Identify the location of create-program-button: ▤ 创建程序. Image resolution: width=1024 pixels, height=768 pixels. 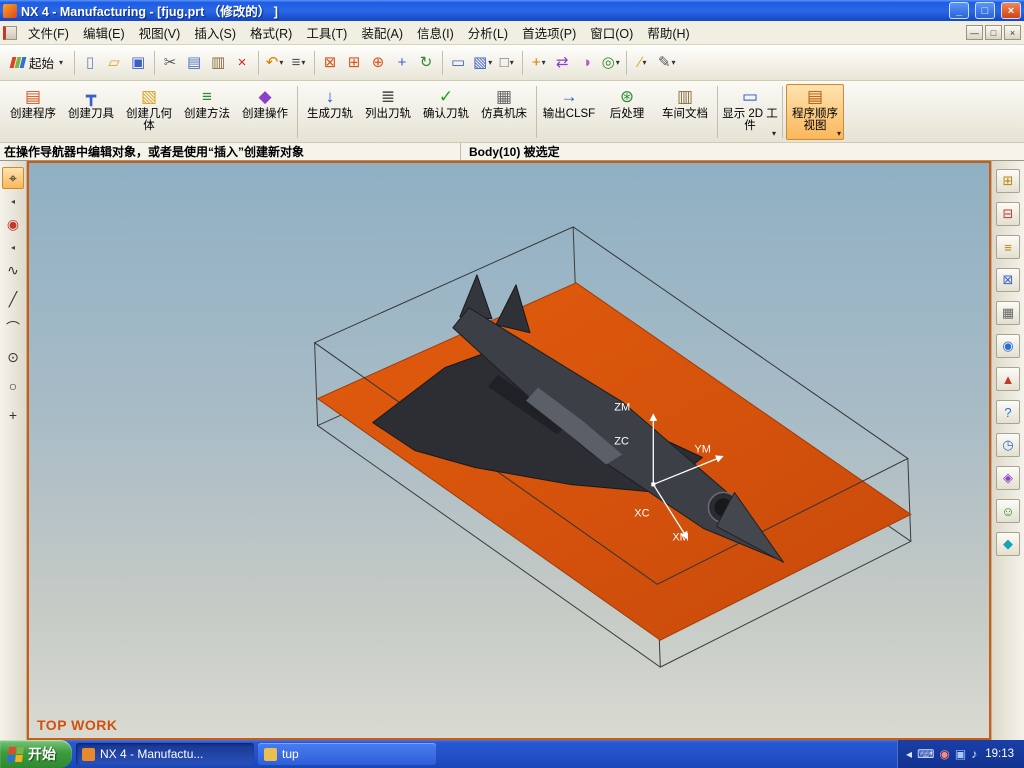
(33, 112).